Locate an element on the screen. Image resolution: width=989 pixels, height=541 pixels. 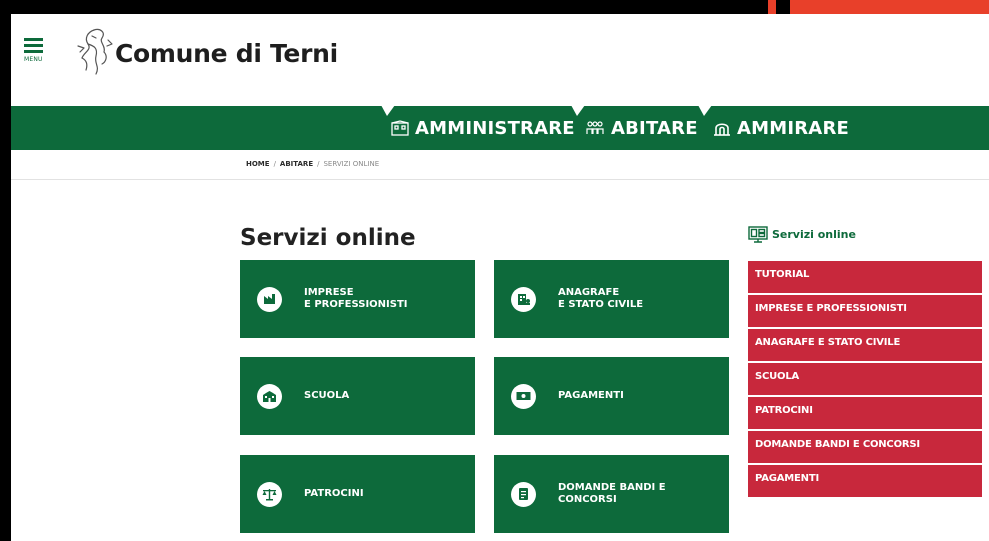
menu-button: MENU is located at coordinates (36, 56).